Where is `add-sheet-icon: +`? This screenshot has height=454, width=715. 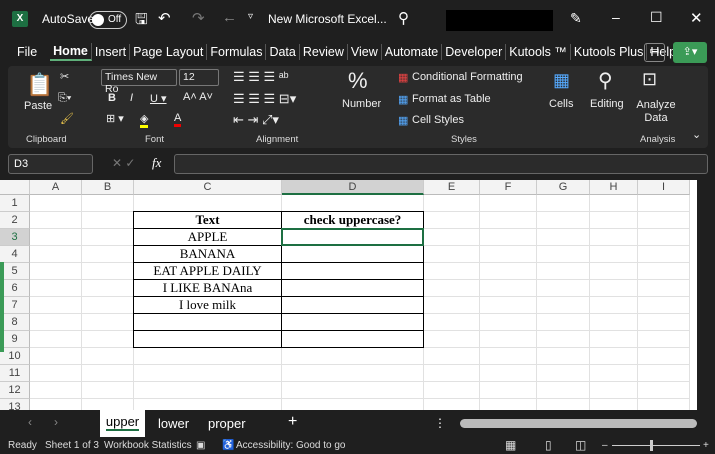 add-sheet-icon: + is located at coordinates (292, 422).